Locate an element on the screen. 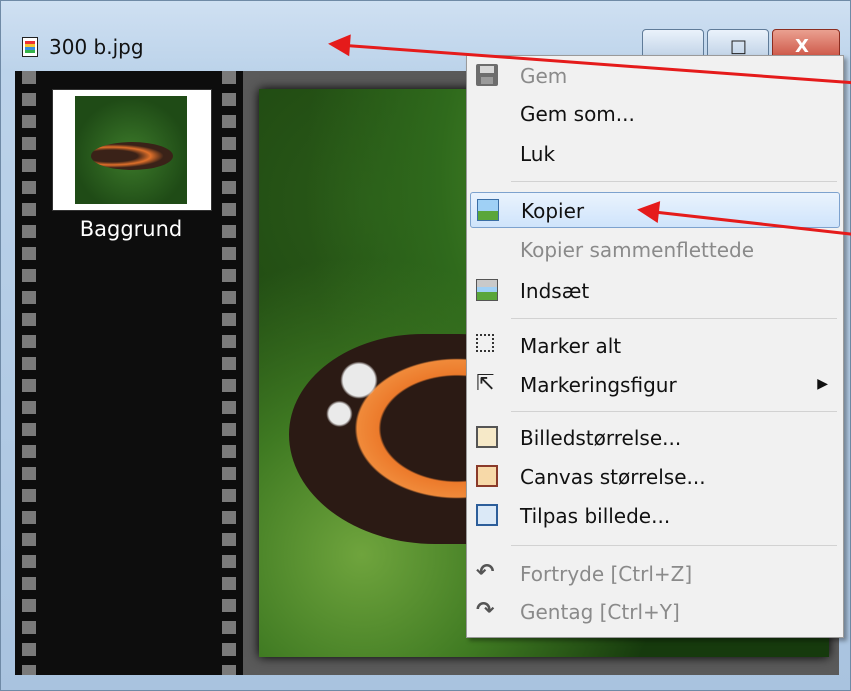 The width and height of the screenshot is (851, 691). cursor-icon: ⇱ is located at coordinates (485, 383).